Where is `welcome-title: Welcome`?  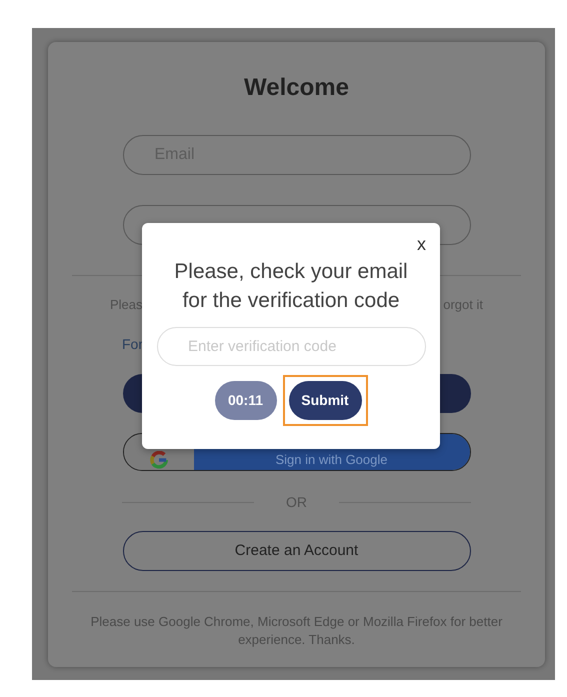
welcome-title: Welcome is located at coordinates (296, 88).